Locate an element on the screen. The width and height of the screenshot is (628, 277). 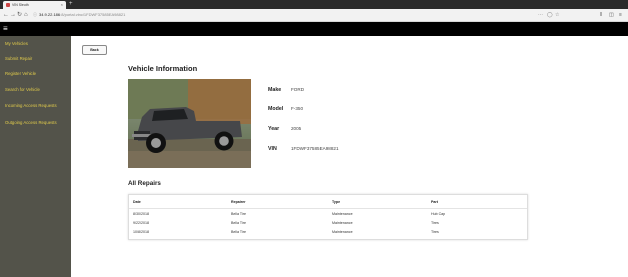
year-value: 2005 is located at coordinates (296, 128).